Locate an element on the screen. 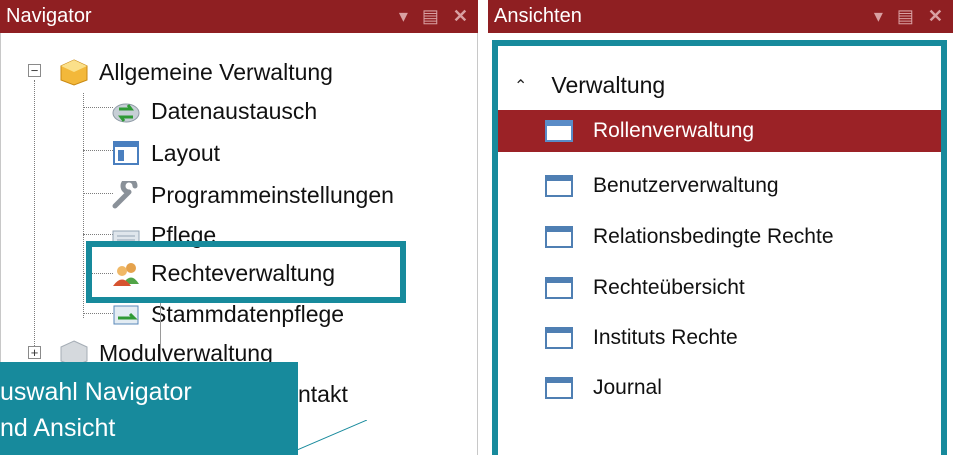 The image size is (953, 455). callout-pointer-line is located at coordinates (332, 435).